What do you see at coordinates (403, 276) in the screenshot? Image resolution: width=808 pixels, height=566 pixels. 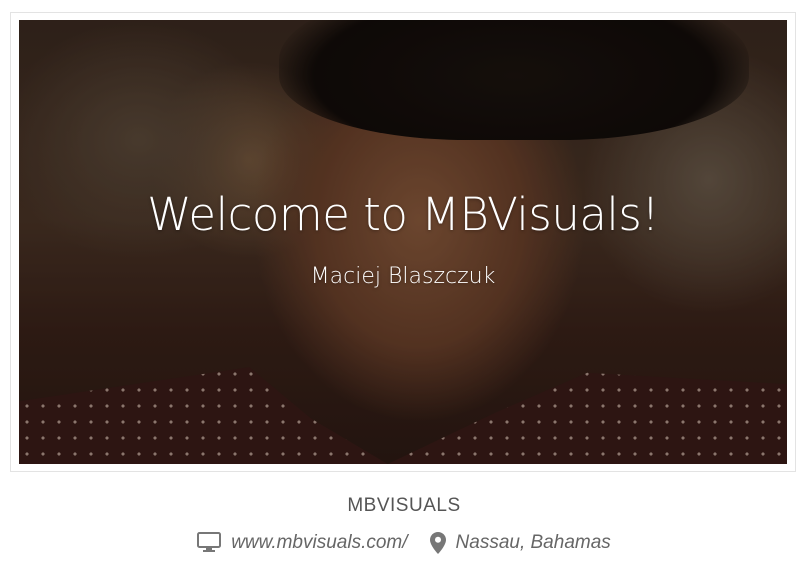 I see `hero-subtitle: Maciej Blaszczuk` at bounding box center [403, 276].